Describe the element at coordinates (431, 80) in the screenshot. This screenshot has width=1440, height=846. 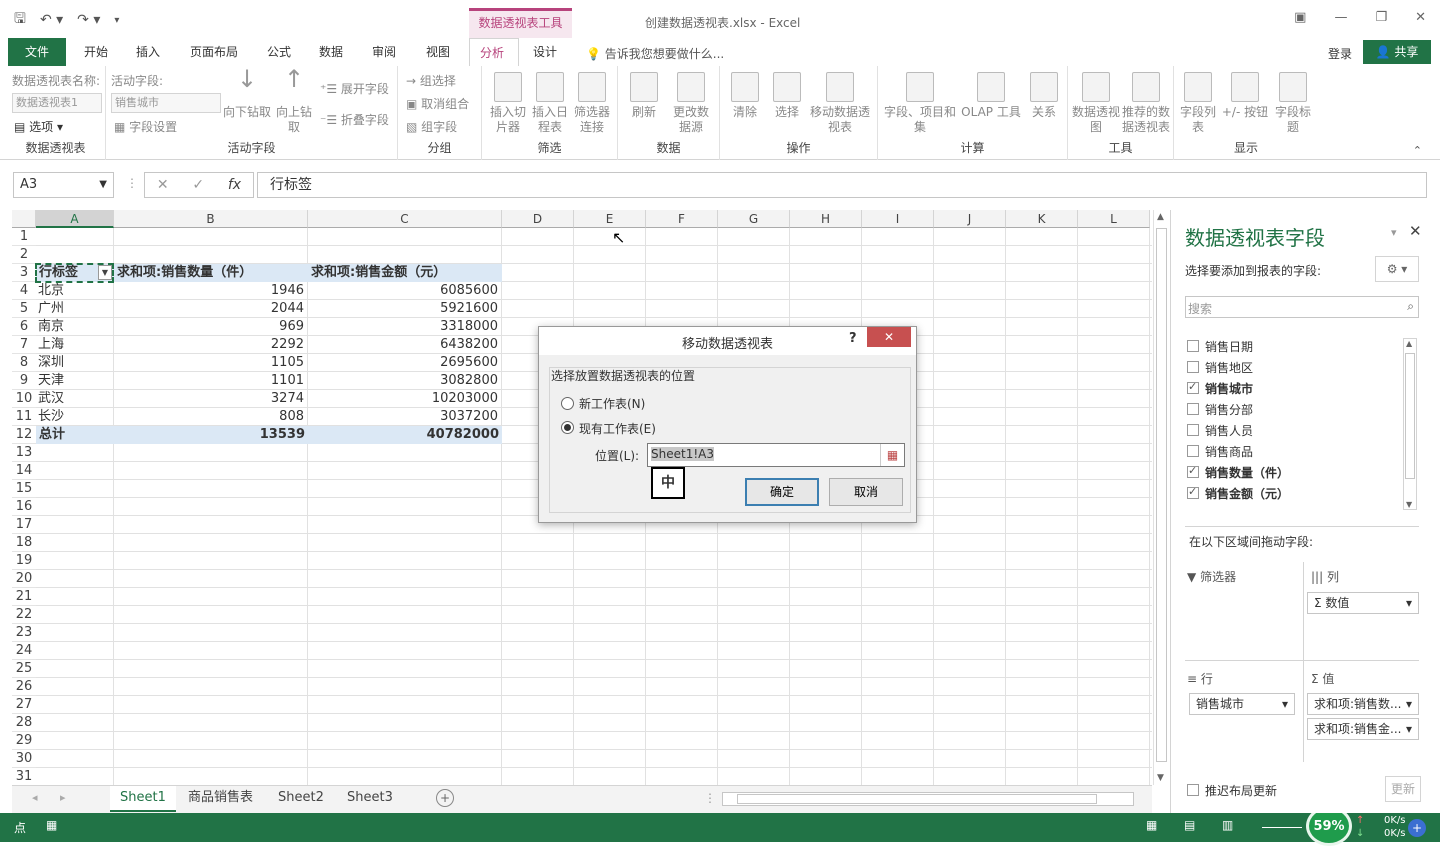
I see `group-selection-button: → 组选择` at that location.